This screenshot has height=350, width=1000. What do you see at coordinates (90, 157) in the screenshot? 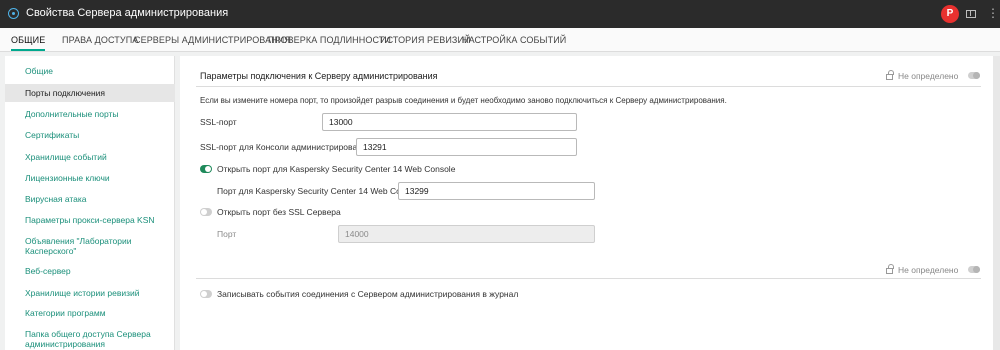
I see `sidebar-item-event-storage: Хранилище событий` at bounding box center [90, 157].